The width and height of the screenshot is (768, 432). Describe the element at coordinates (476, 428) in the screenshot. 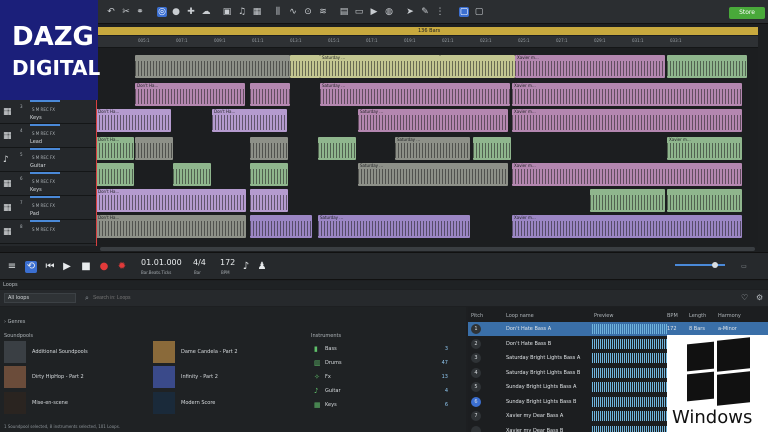

I see `pitch-button` at that location.